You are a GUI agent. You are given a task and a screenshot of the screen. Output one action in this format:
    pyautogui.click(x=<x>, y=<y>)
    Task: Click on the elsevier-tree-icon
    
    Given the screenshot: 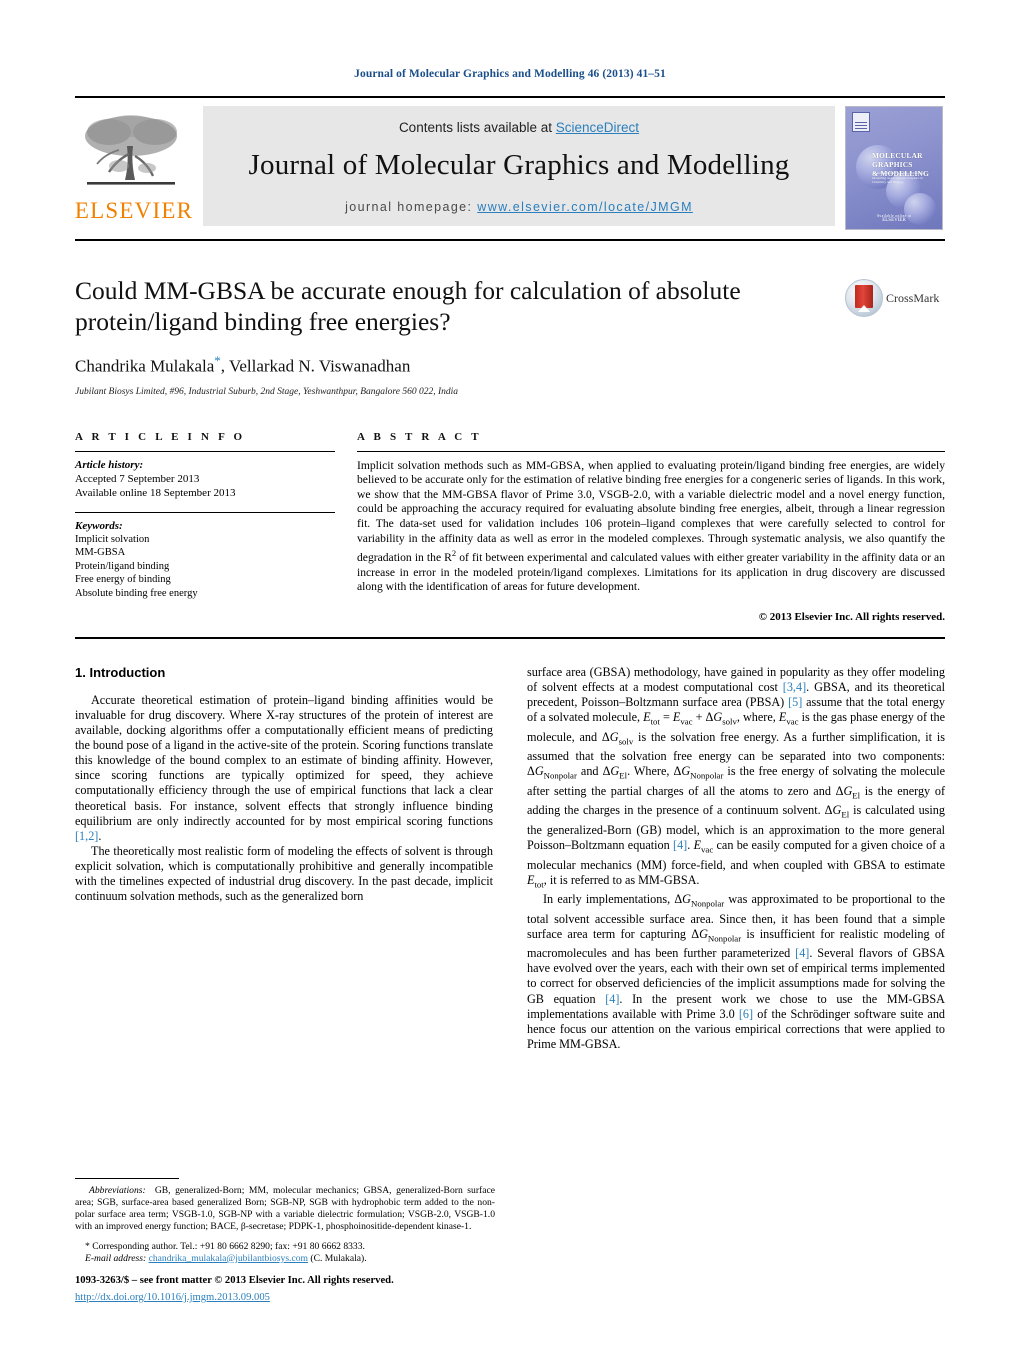 What is the action you would take?
    pyautogui.click(x=131, y=150)
    